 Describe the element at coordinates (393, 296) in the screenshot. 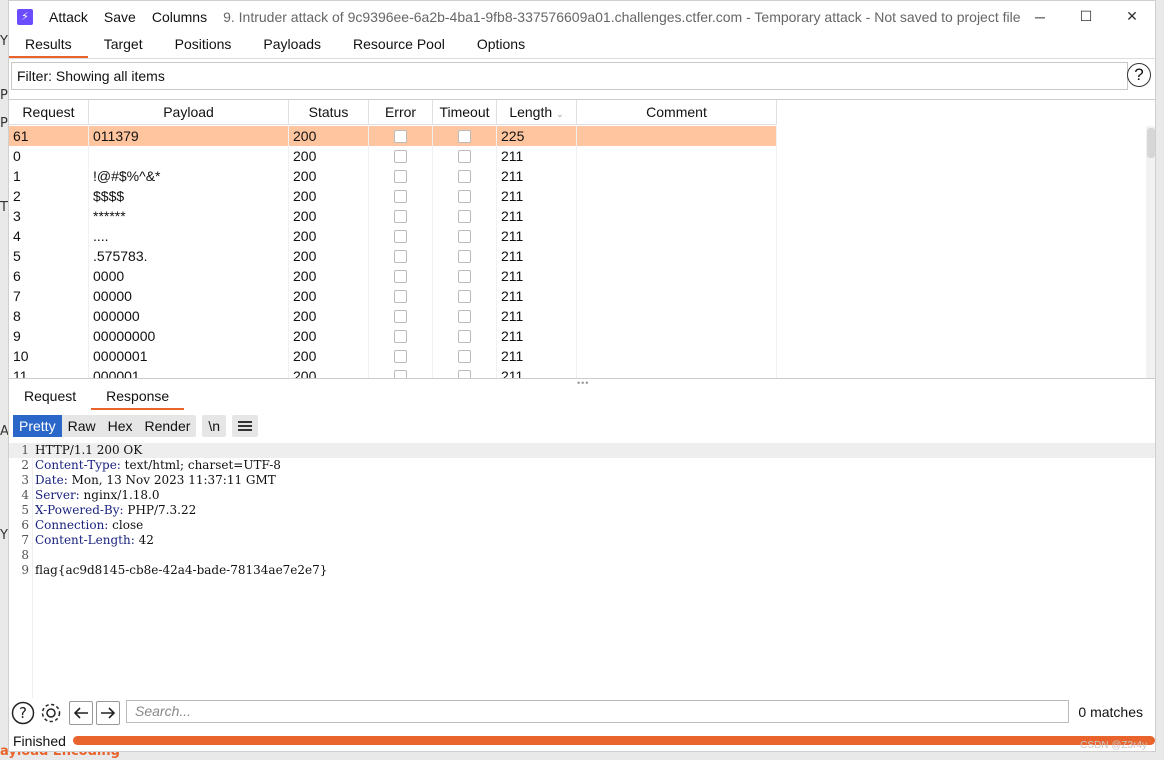

I see `table-row: 7 00000 200 211` at that location.